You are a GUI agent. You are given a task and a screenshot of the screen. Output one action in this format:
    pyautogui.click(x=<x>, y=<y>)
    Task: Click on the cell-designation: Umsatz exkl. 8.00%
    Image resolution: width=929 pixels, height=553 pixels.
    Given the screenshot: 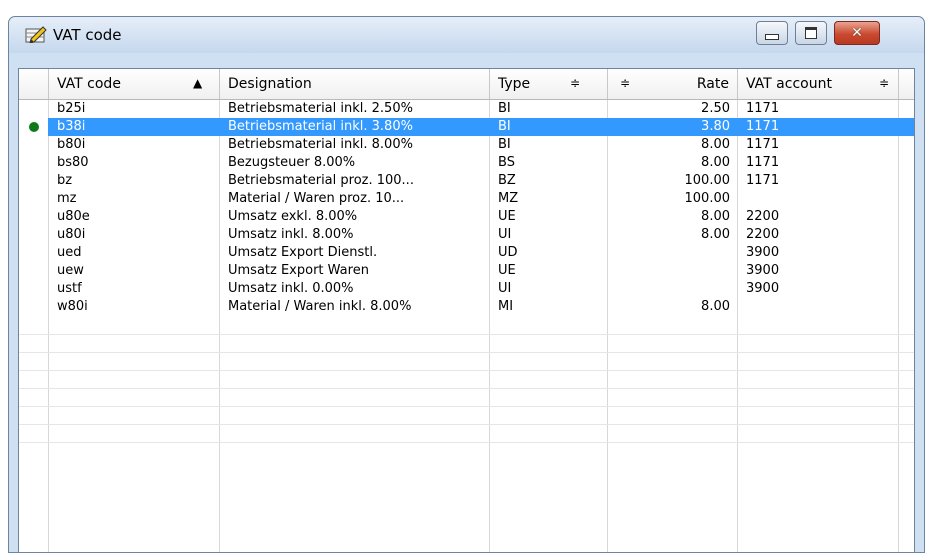 What is the action you would take?
    pyautogui.click(x=355, y=217)
    